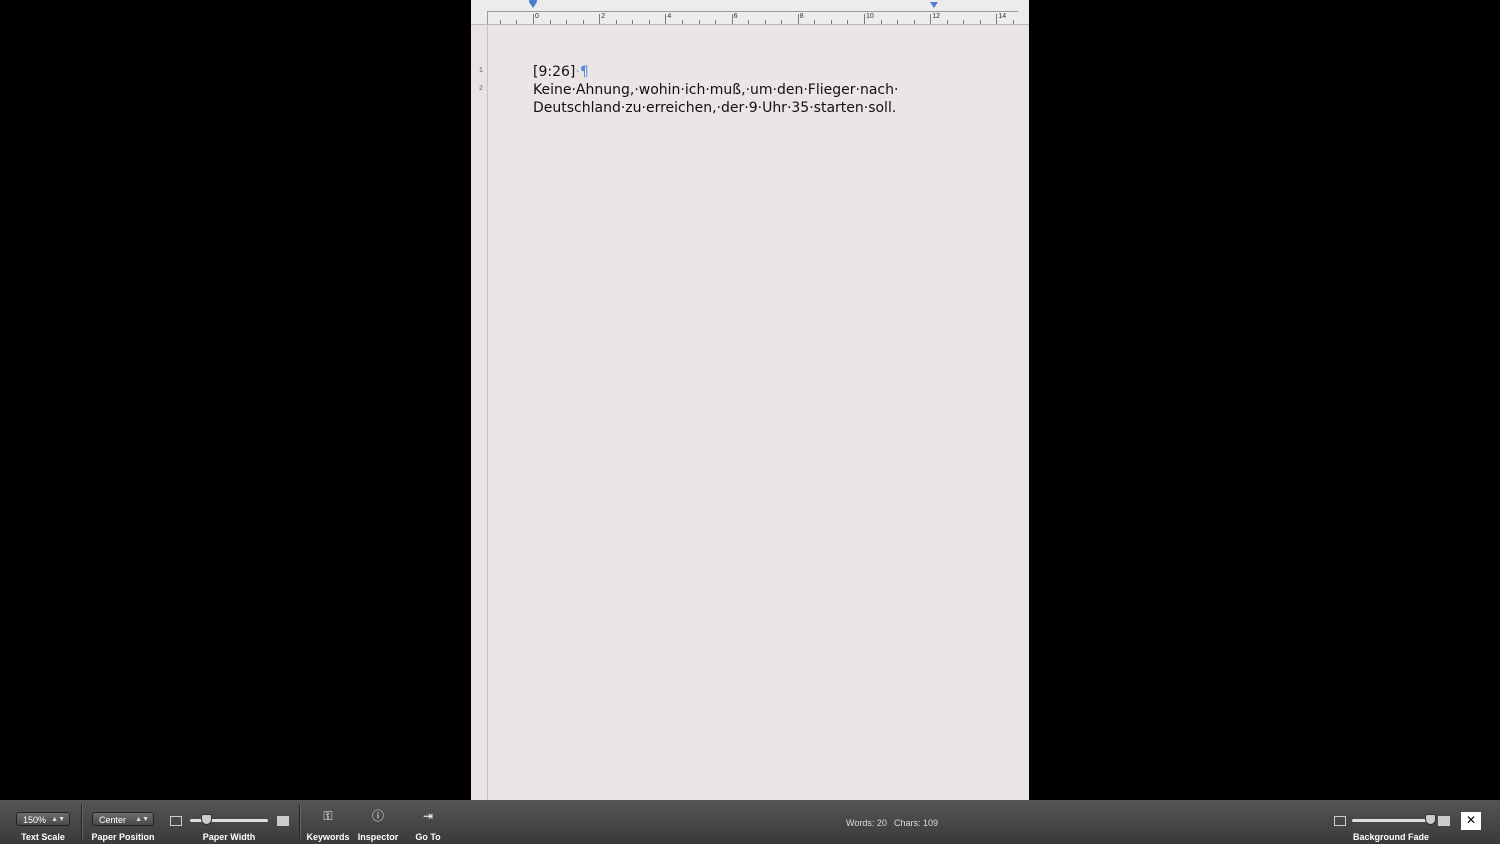 The height and width of the screenshot is (844, 1500). I want to click on key-icon: ⚿, so click(328, 816).